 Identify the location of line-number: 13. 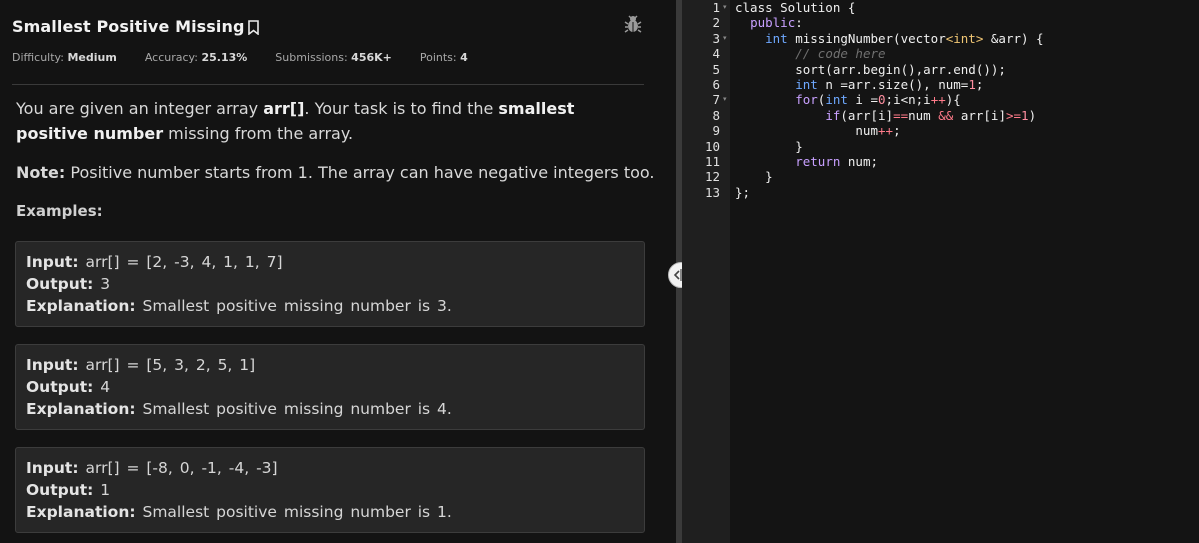
(712, 192).